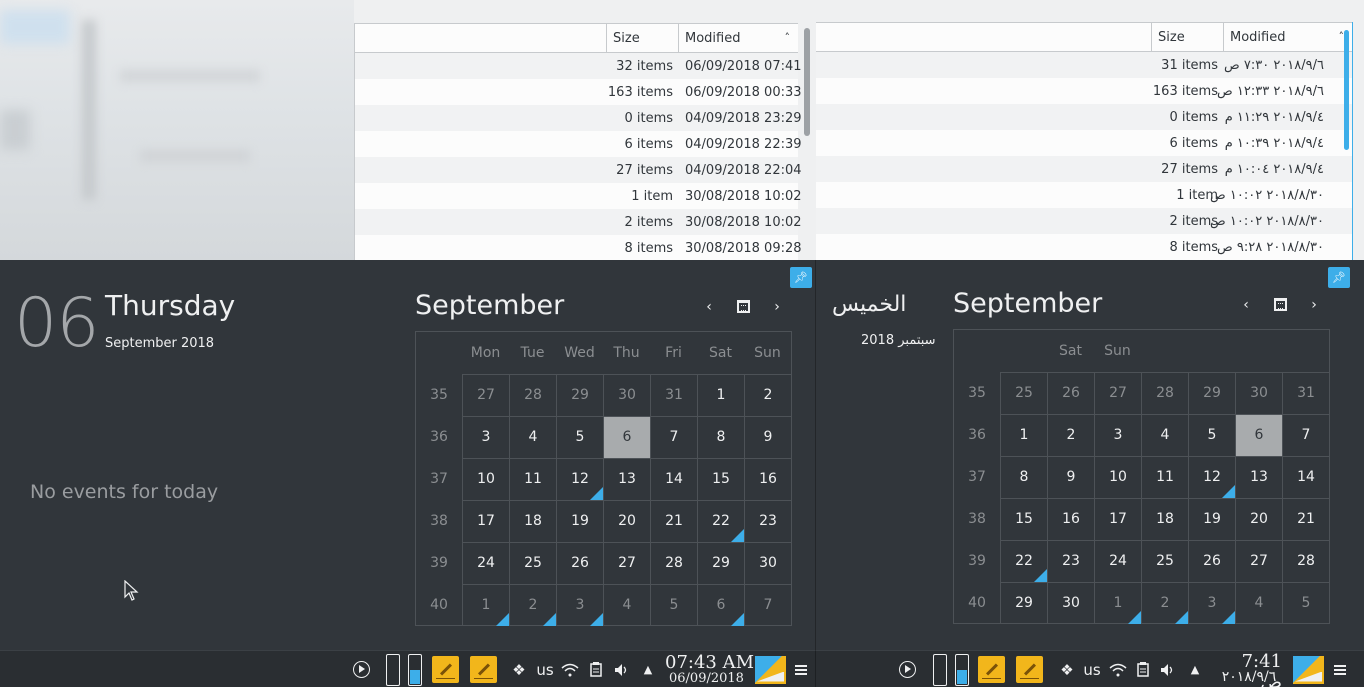 The image size is (1364, 687). Describe the element at coordinates (578, 222) in the screenshot. I see `file-row: 2 items 30/08/2018 10:02` at that location.